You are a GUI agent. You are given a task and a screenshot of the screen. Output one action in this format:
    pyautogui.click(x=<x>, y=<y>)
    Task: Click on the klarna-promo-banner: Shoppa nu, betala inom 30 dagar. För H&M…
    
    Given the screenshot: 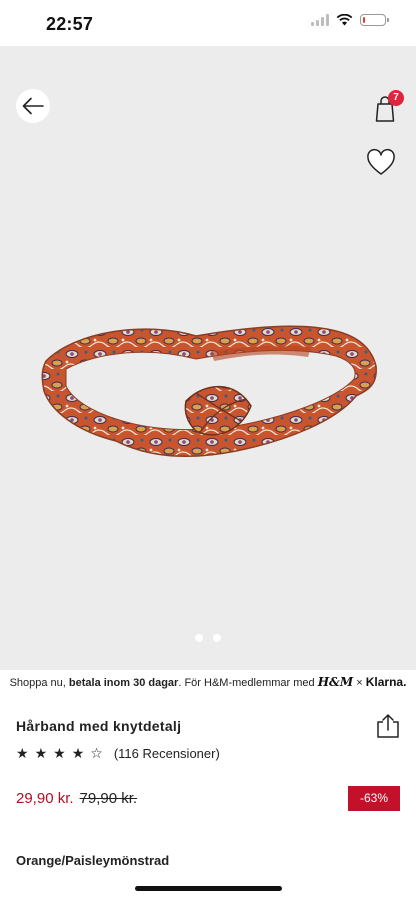 What is the action you would take?
    pyautogui.click(x=208, y=682)
    